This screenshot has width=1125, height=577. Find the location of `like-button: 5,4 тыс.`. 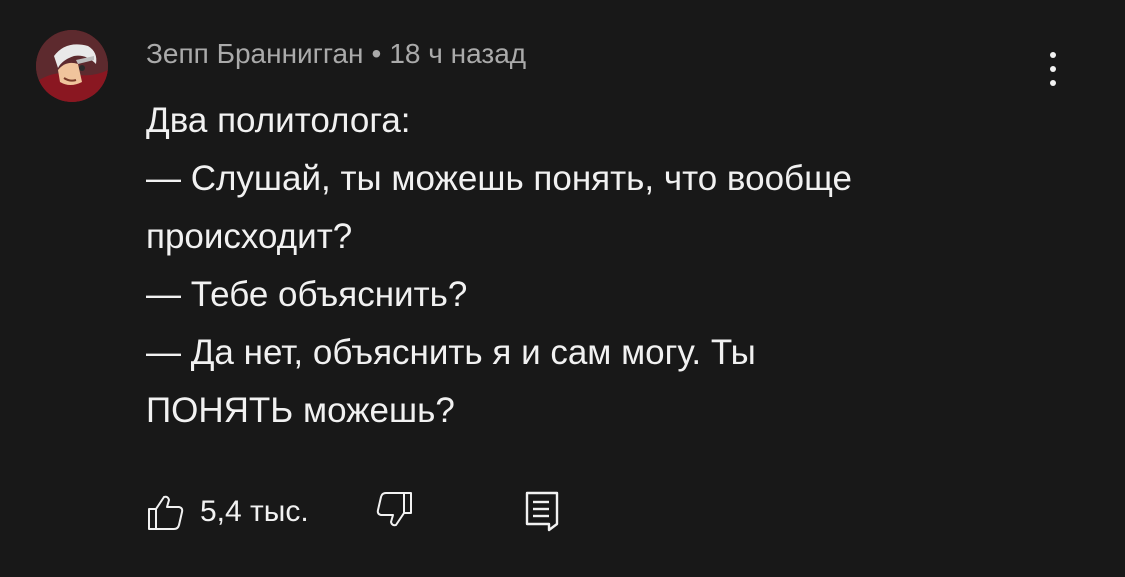

like-button: 5,4 тыс. is located at coordinates (227, 512).